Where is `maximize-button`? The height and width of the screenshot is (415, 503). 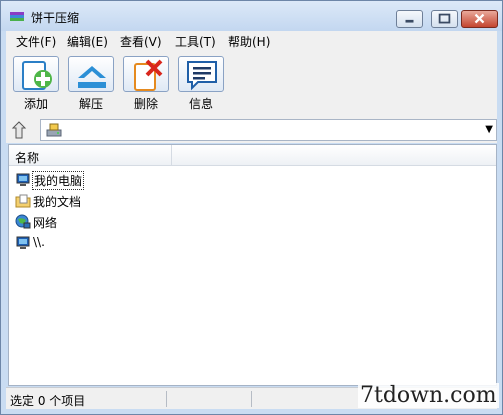
maximize-button is located at coordinates (444, 19).